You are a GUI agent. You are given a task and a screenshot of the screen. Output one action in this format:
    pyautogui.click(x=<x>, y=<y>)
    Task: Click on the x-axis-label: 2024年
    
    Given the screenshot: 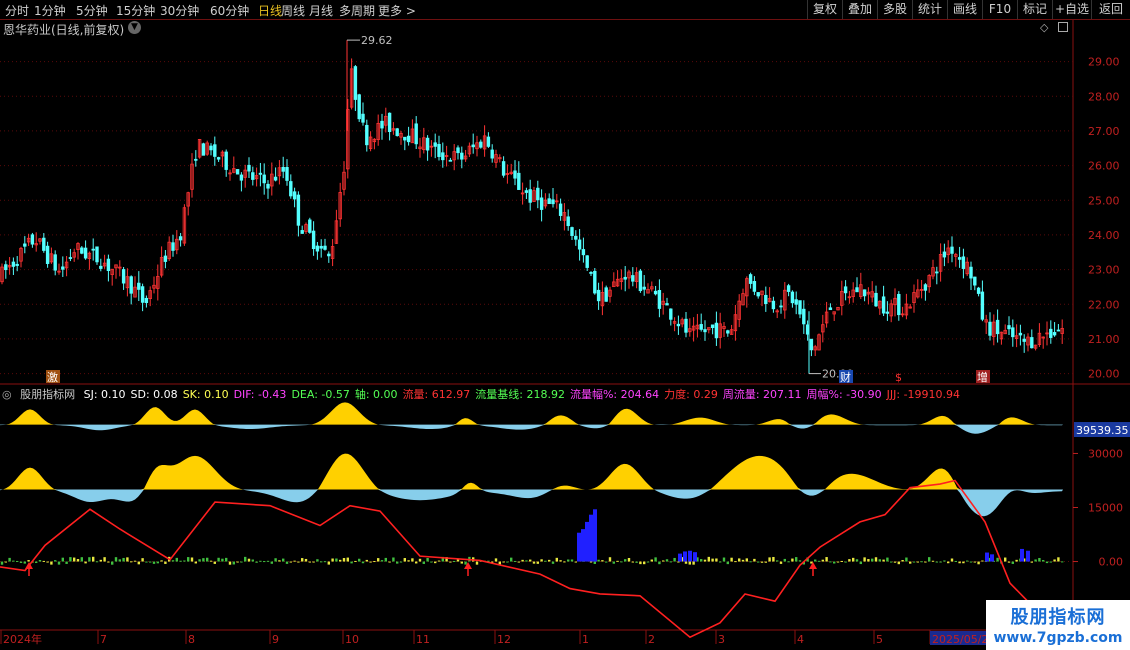 What is the action you would take?
    pyautogui.click(x=22, y=639)
    